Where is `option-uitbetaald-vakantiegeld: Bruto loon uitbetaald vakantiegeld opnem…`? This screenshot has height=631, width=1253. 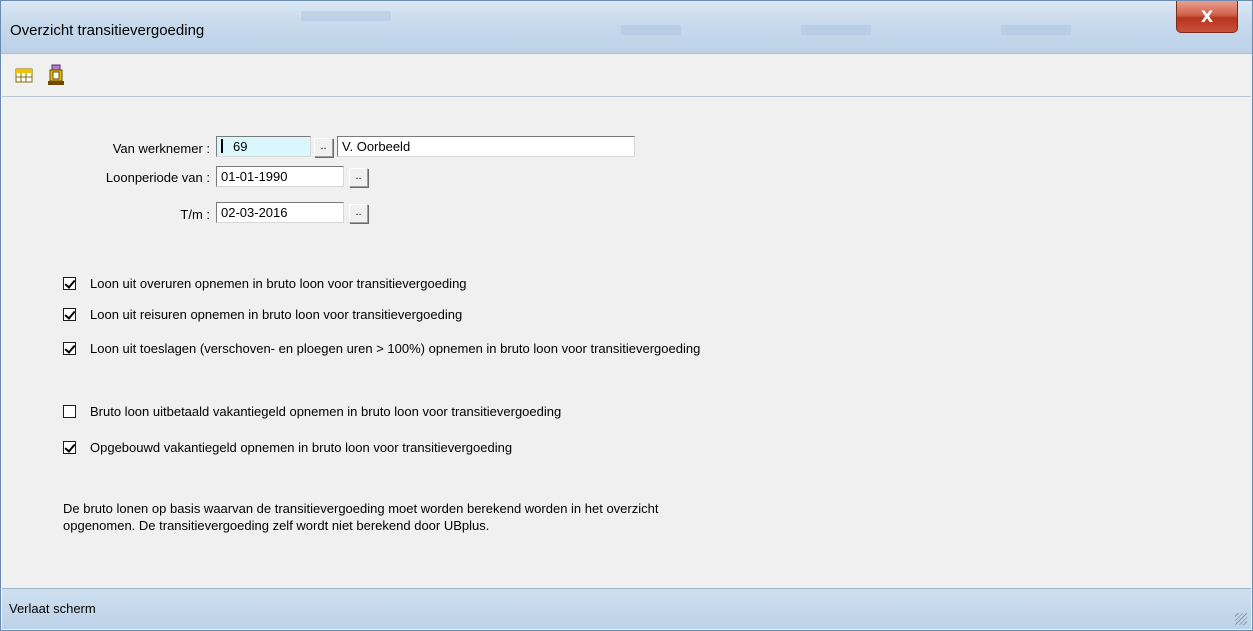
option-uitbetaald-vakantiegeld: Bruto loon uitbetaald vakantiegeld opnem… is located at coordinates (312, 411).